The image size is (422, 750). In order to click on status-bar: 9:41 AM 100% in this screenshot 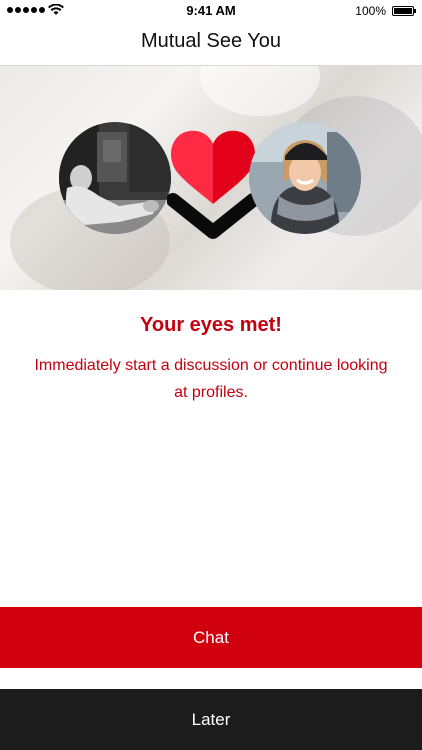, I will do `click(211, 11)`.